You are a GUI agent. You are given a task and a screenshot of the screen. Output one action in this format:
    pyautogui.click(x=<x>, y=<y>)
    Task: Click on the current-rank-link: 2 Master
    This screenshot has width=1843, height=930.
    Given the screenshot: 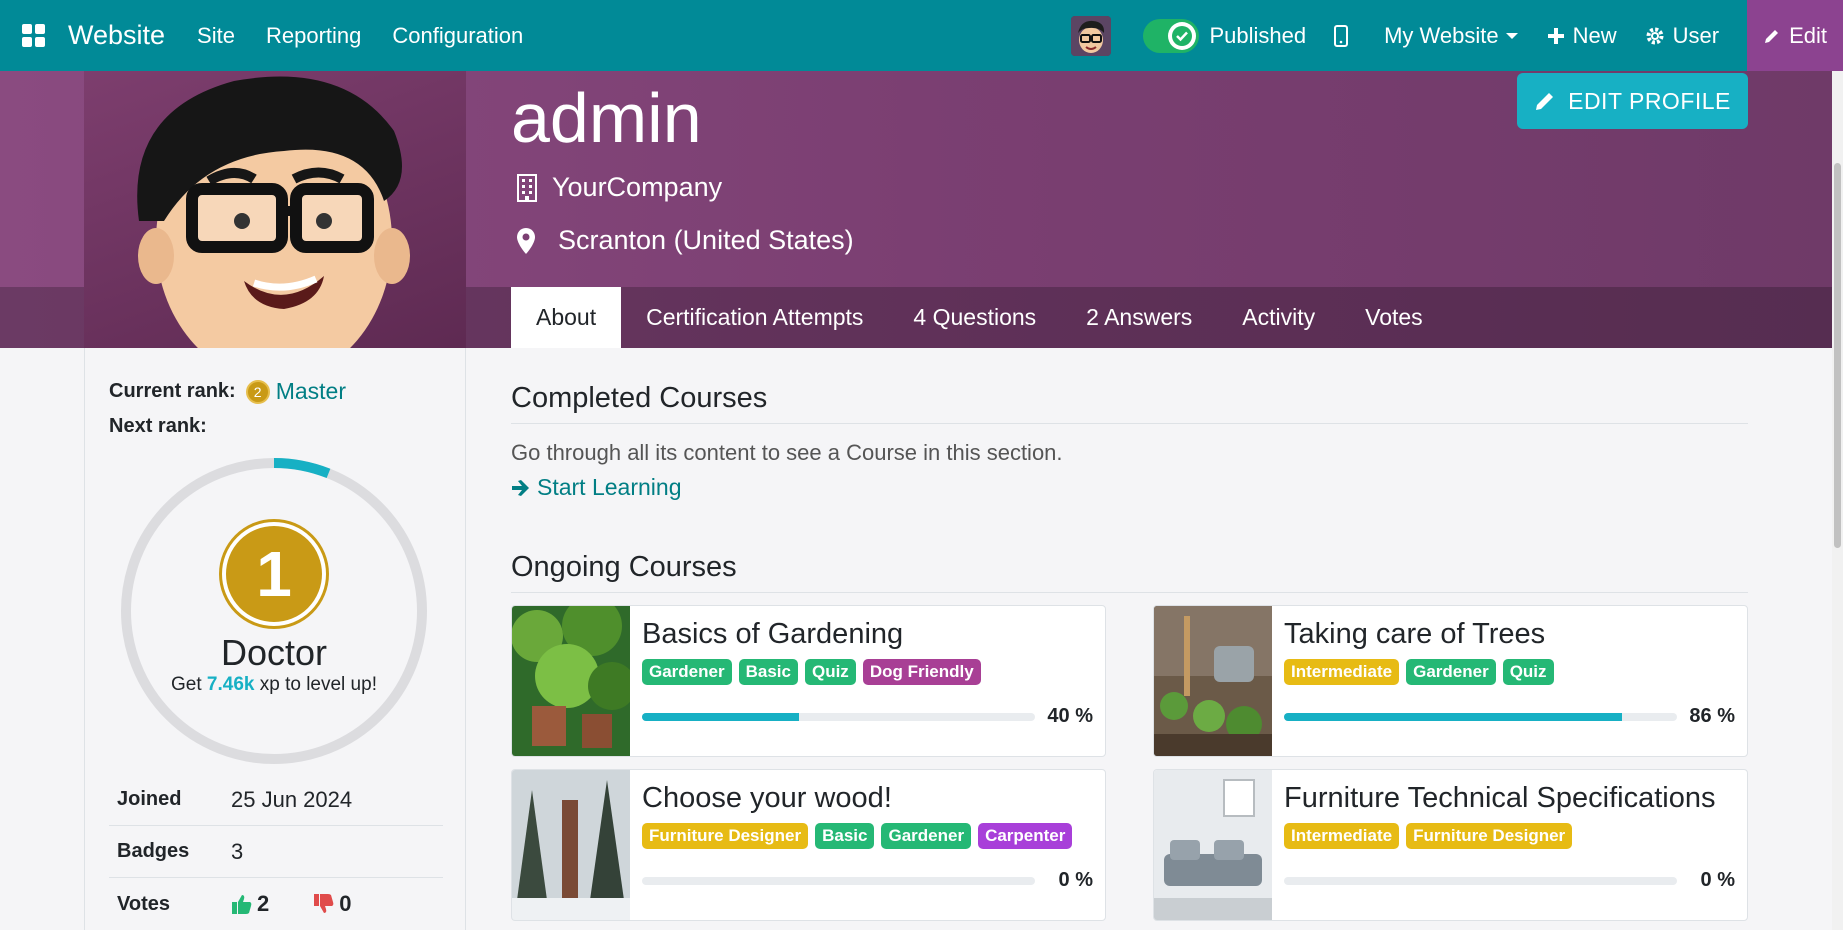 What is the action you would take?
    pyautogui.click(x=295, y=391)
    